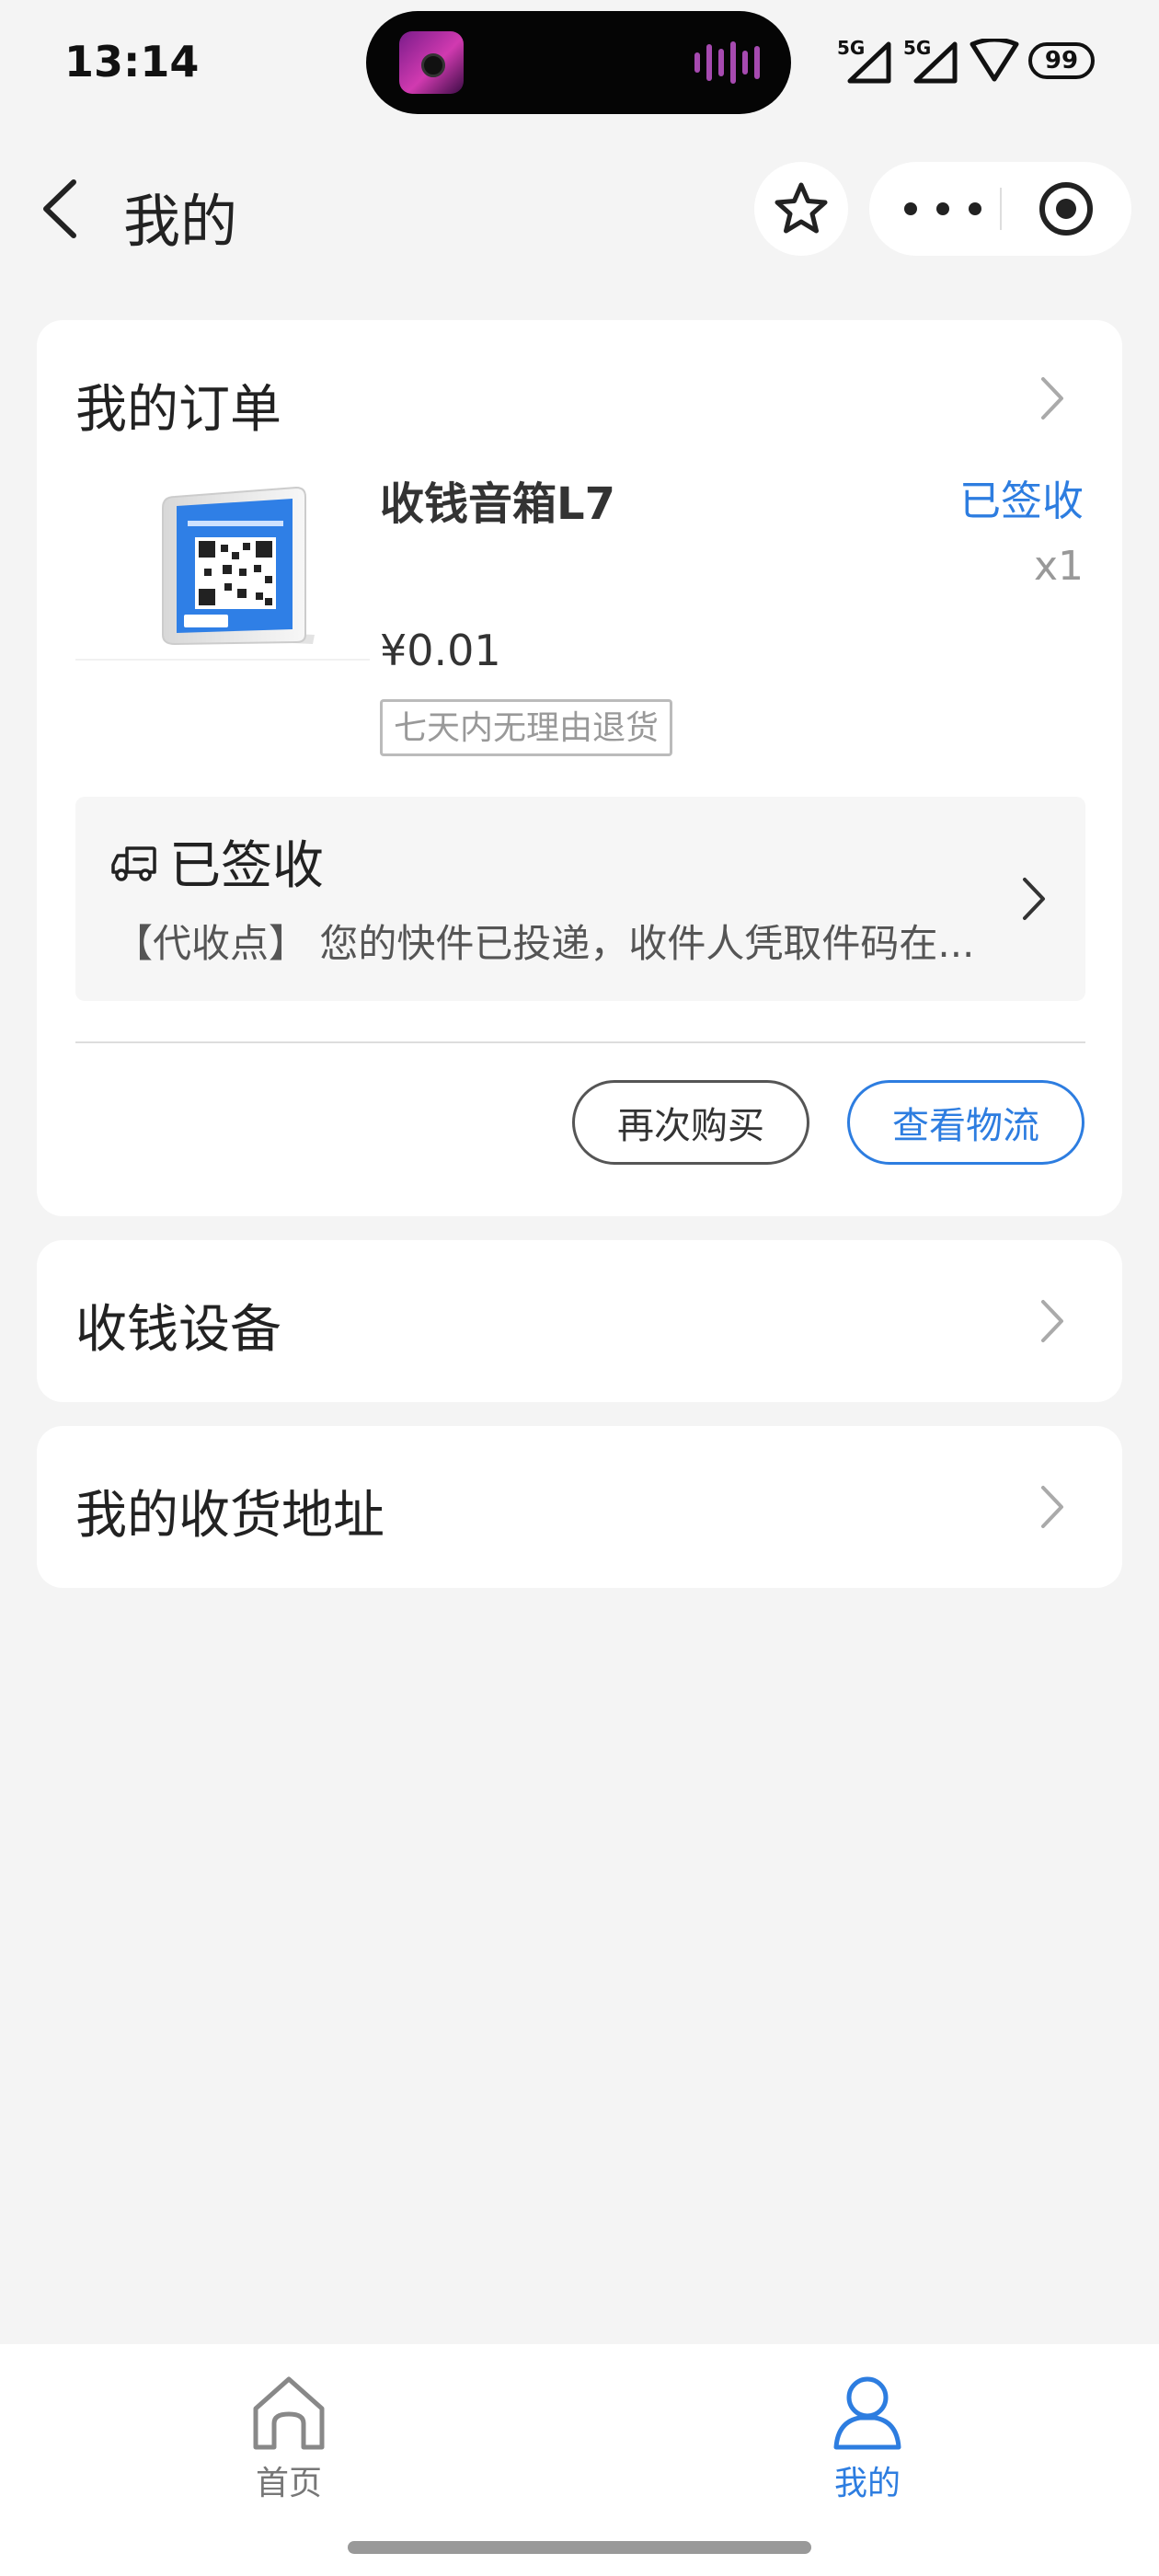 Image resolution: width=1159 pixels, height=2576 pixels. Describe the element at coordinates (178, 1330) in the screenshot. I see `devices-label: 收钱设备` at that location.